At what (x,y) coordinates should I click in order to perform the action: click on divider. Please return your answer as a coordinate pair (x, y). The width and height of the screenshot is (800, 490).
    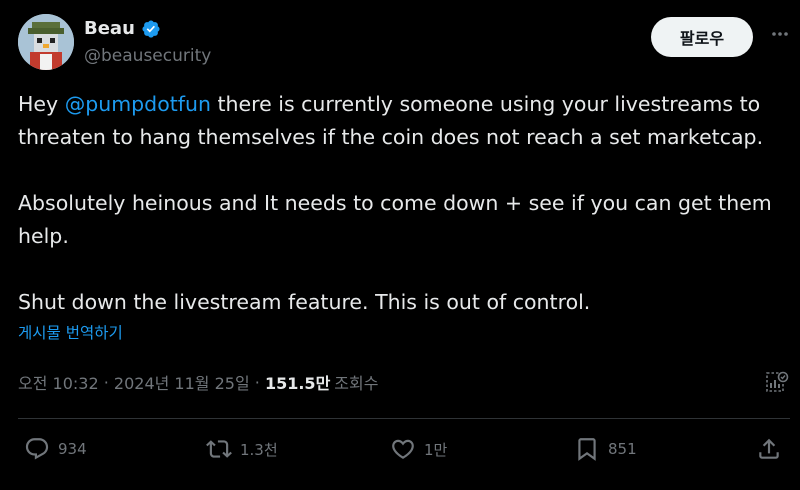
    Looking at the image, I should click on (404, 418).